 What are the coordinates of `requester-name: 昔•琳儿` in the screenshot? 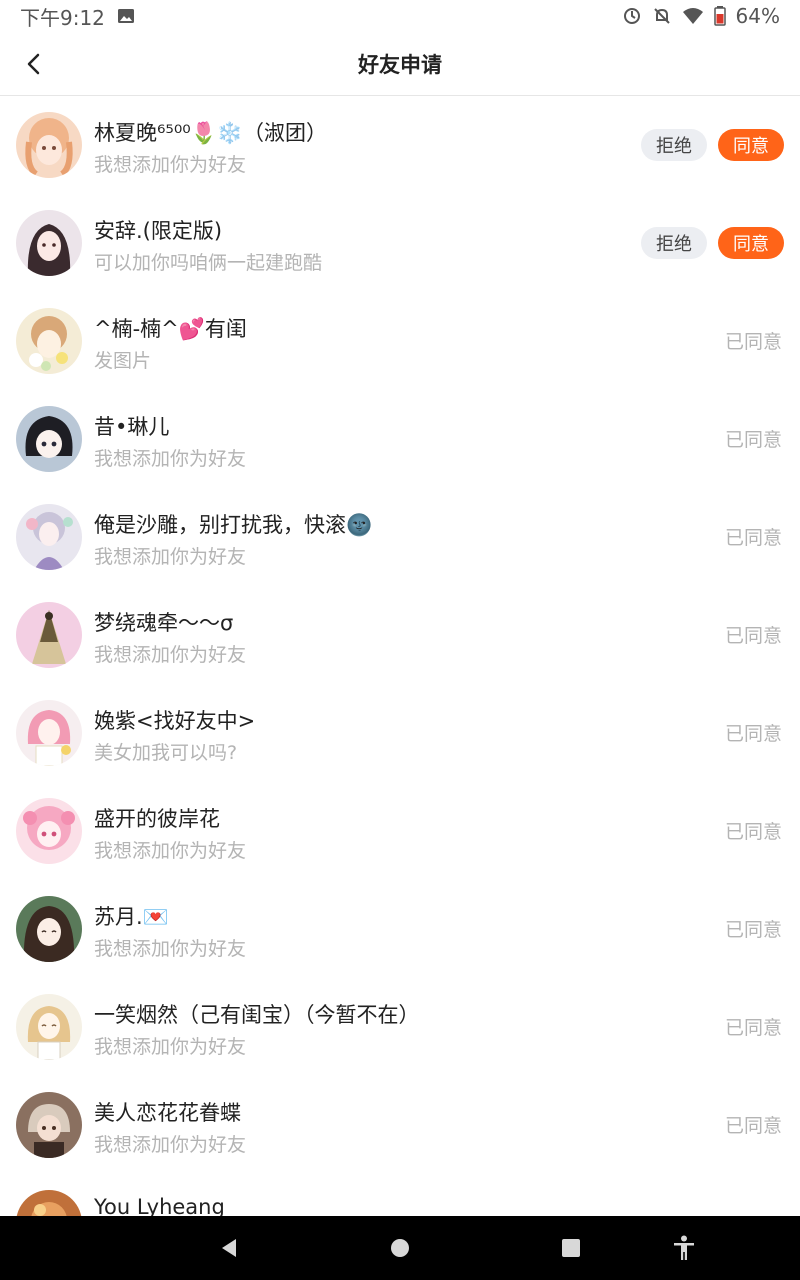 It's located at (132, 427).